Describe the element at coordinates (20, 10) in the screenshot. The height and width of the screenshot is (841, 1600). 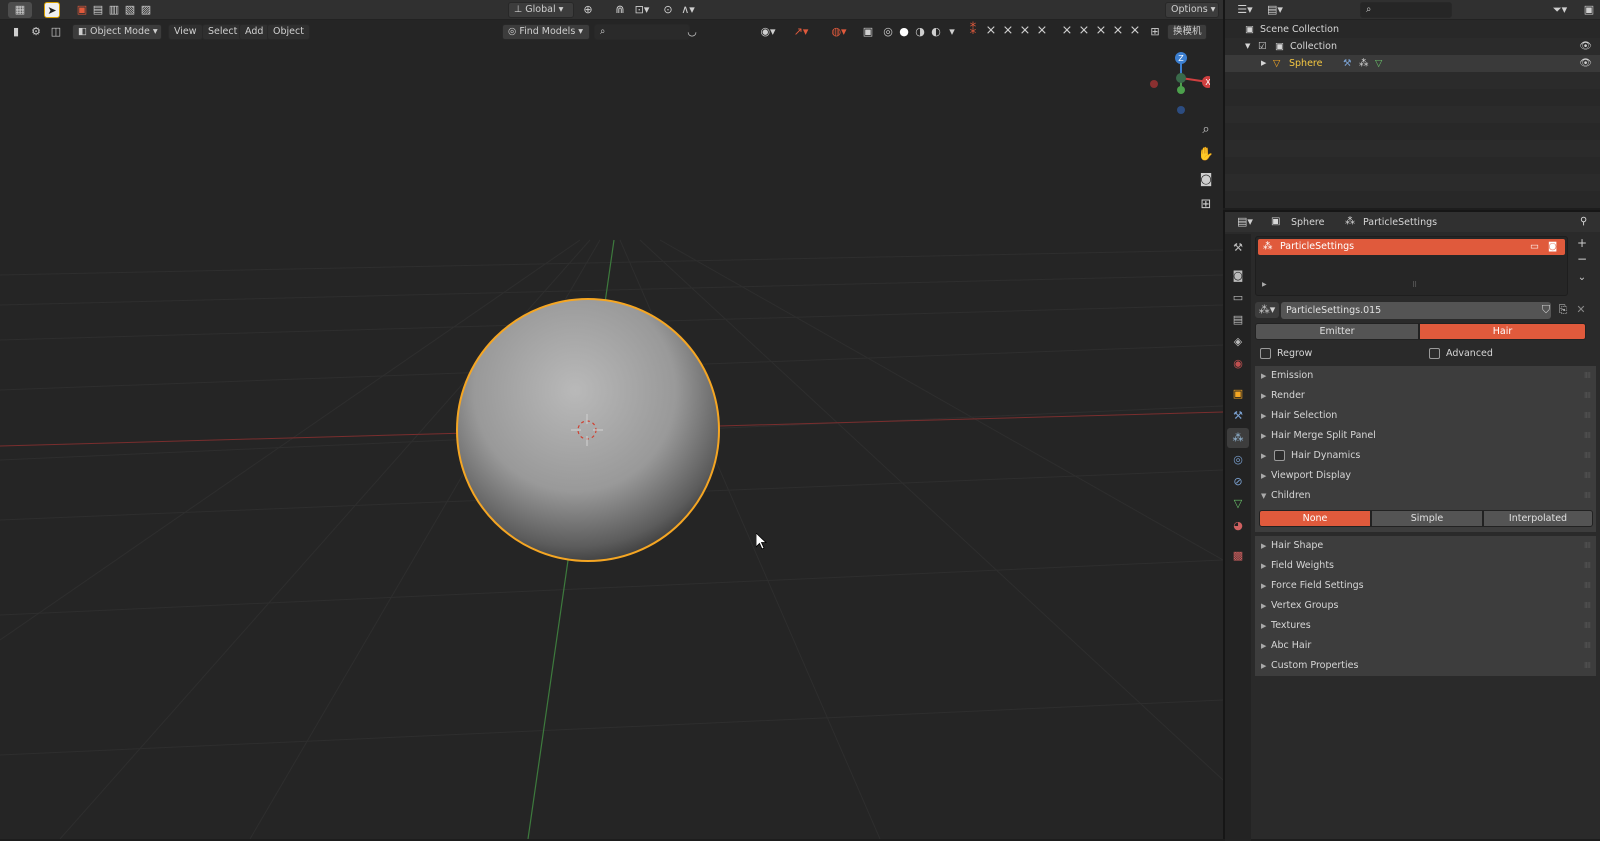
I see `editor-type-icon: ▦` at that location.